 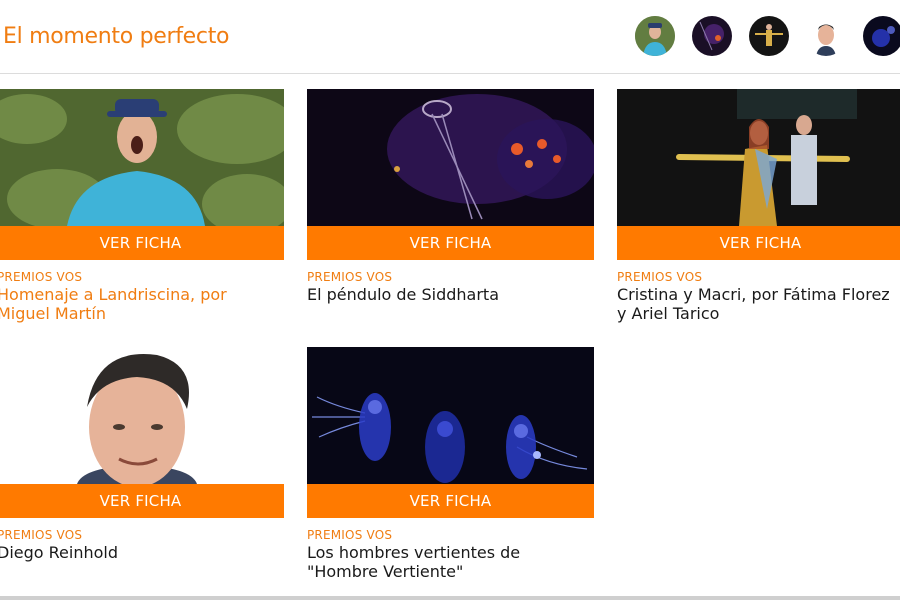 What do you see at coordinates (450, 598) in the screenshot?
I see `bottom-scroll-edge` at bounding box center [450, 598].